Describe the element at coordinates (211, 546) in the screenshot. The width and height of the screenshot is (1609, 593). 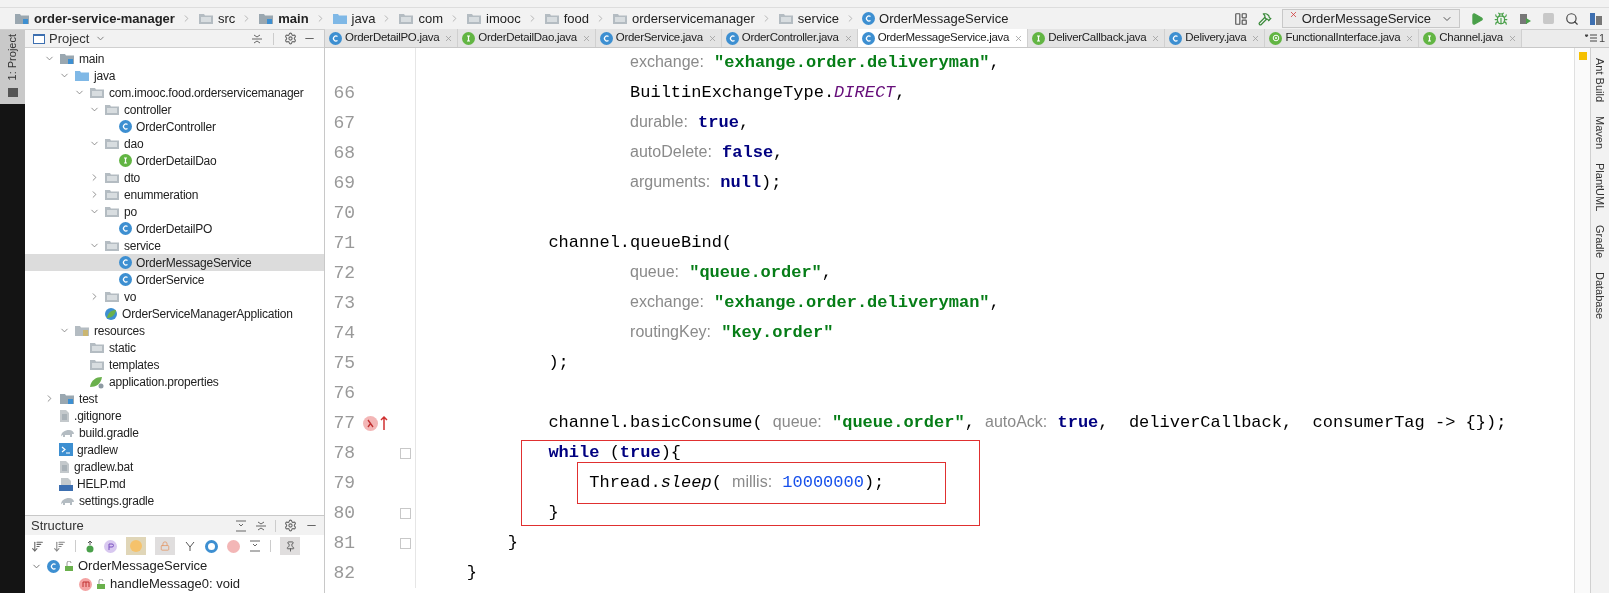
I see `anonymous-class-icon` at that location.